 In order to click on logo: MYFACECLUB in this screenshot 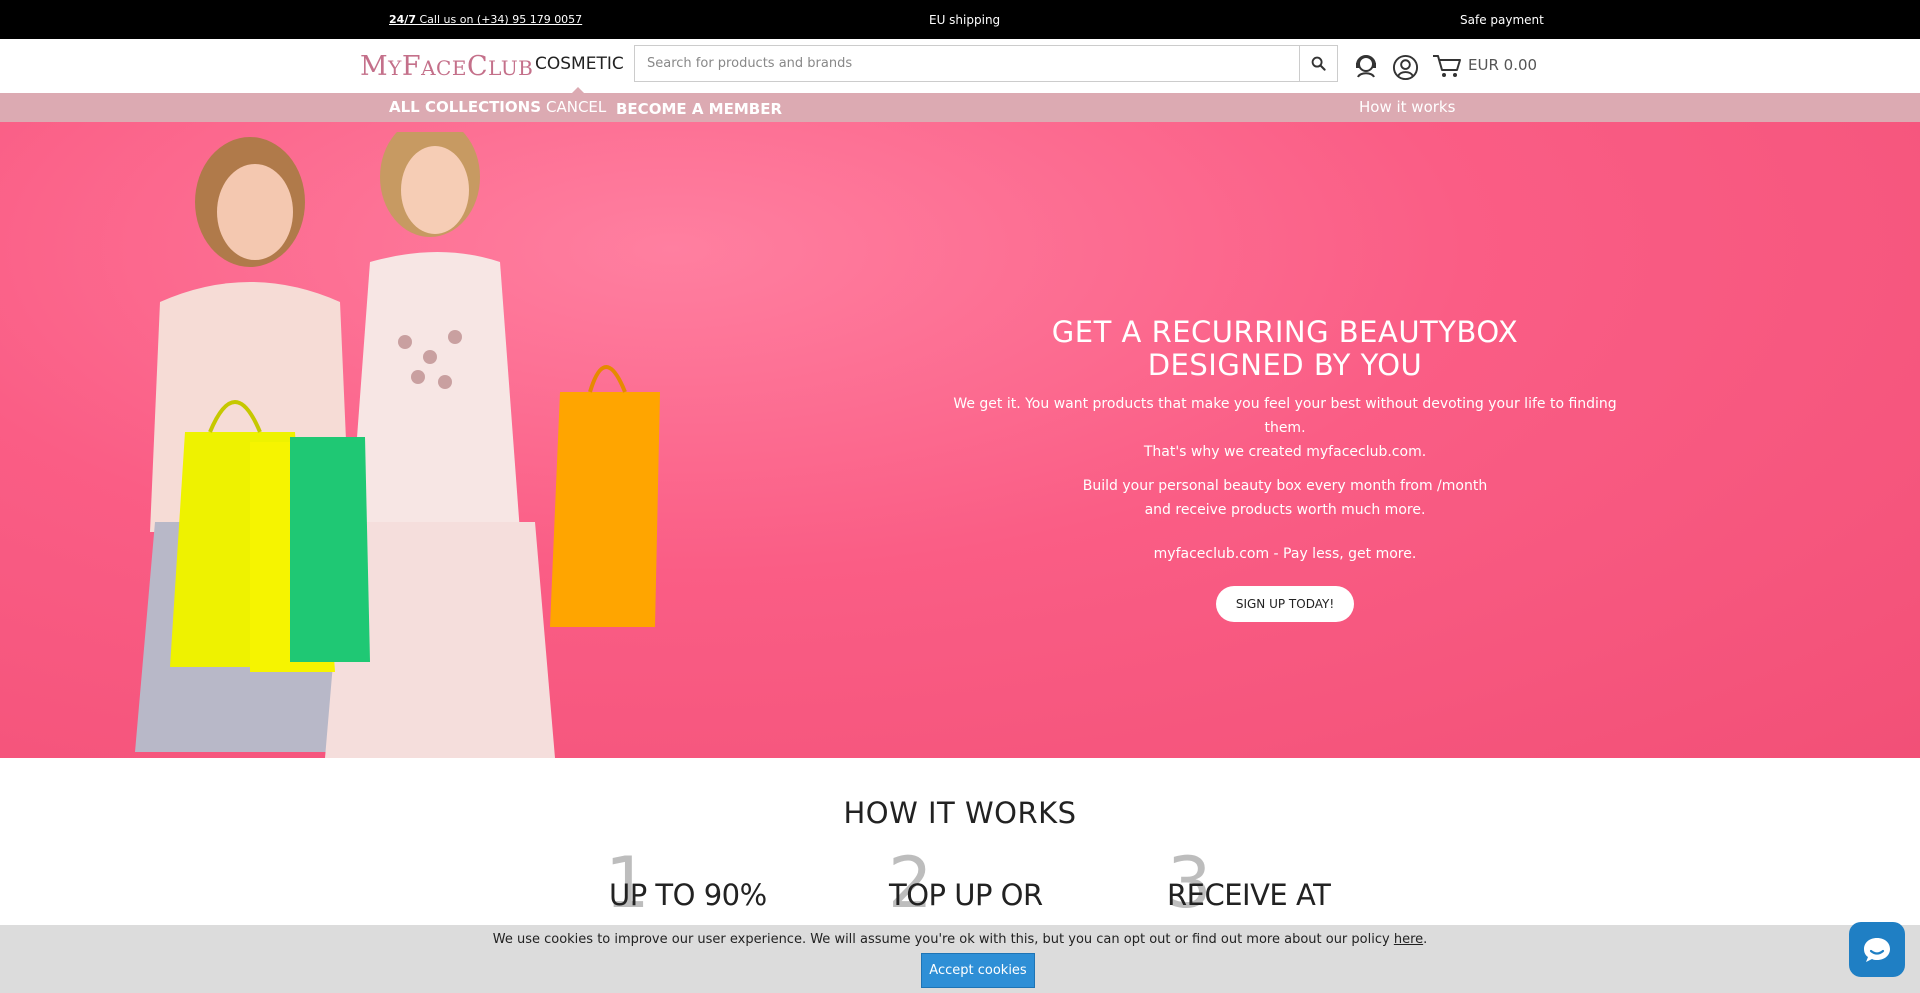, I will do `click(446, 66)`.